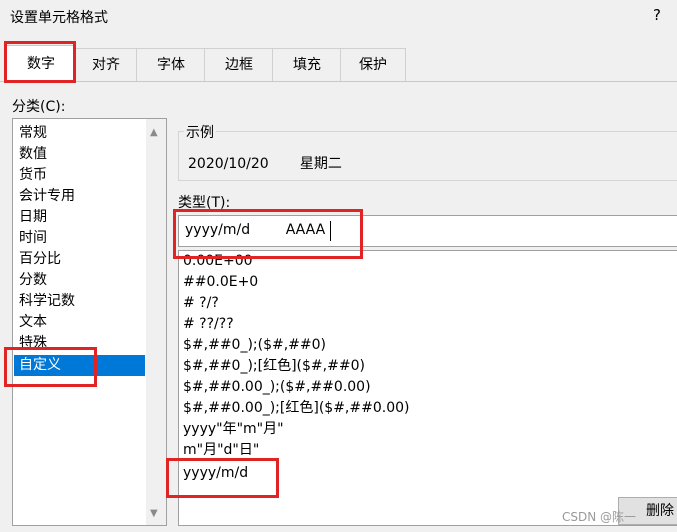  I want to click on category-item-number: 数值, so click(33, 154).